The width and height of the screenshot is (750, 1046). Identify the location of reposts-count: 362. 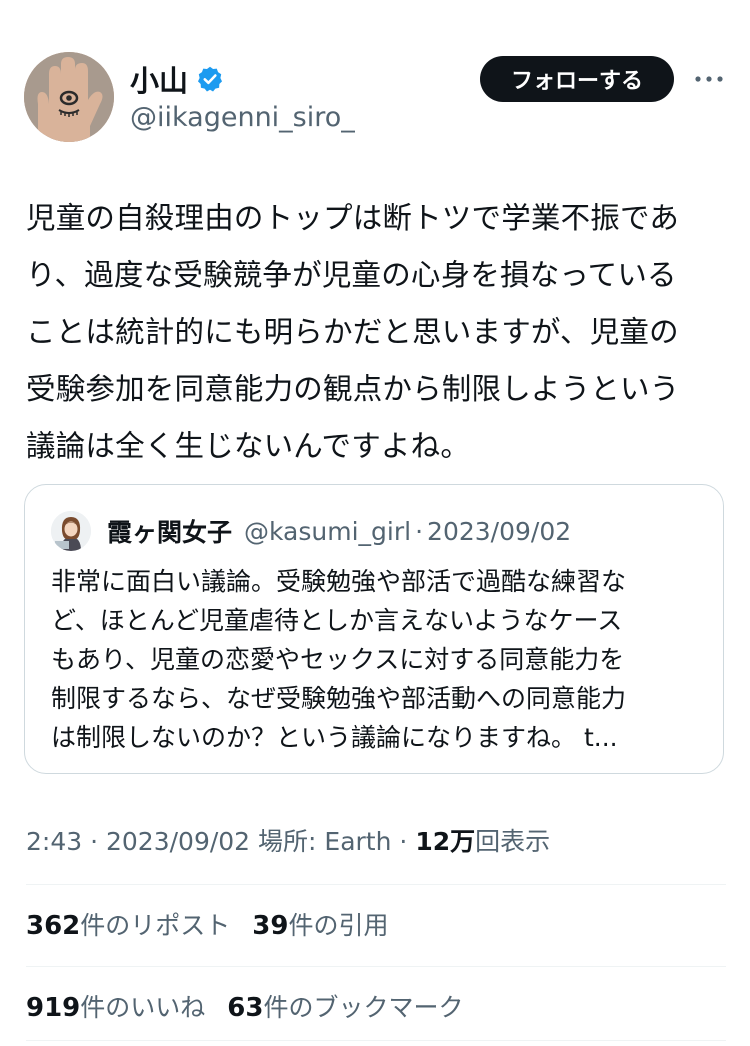
(53, 926).